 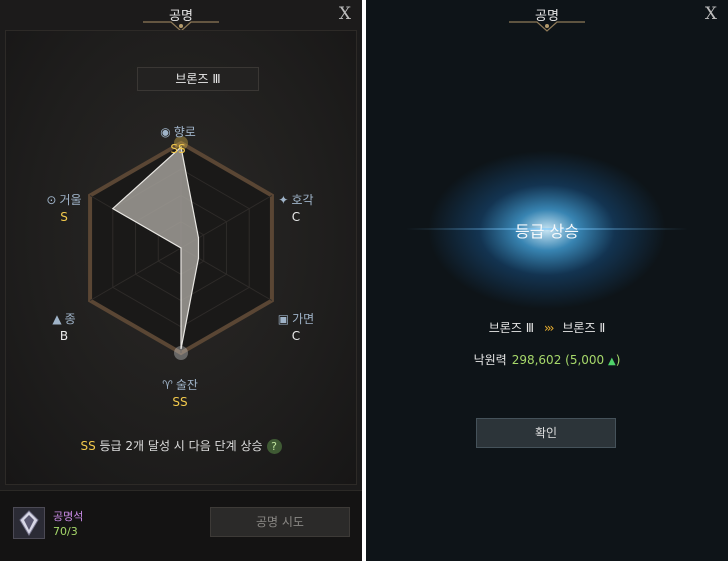 What do you see at coordinates (618, 360) in the screenshot?
I see `power-close: )` at bounding box center [618, 360].